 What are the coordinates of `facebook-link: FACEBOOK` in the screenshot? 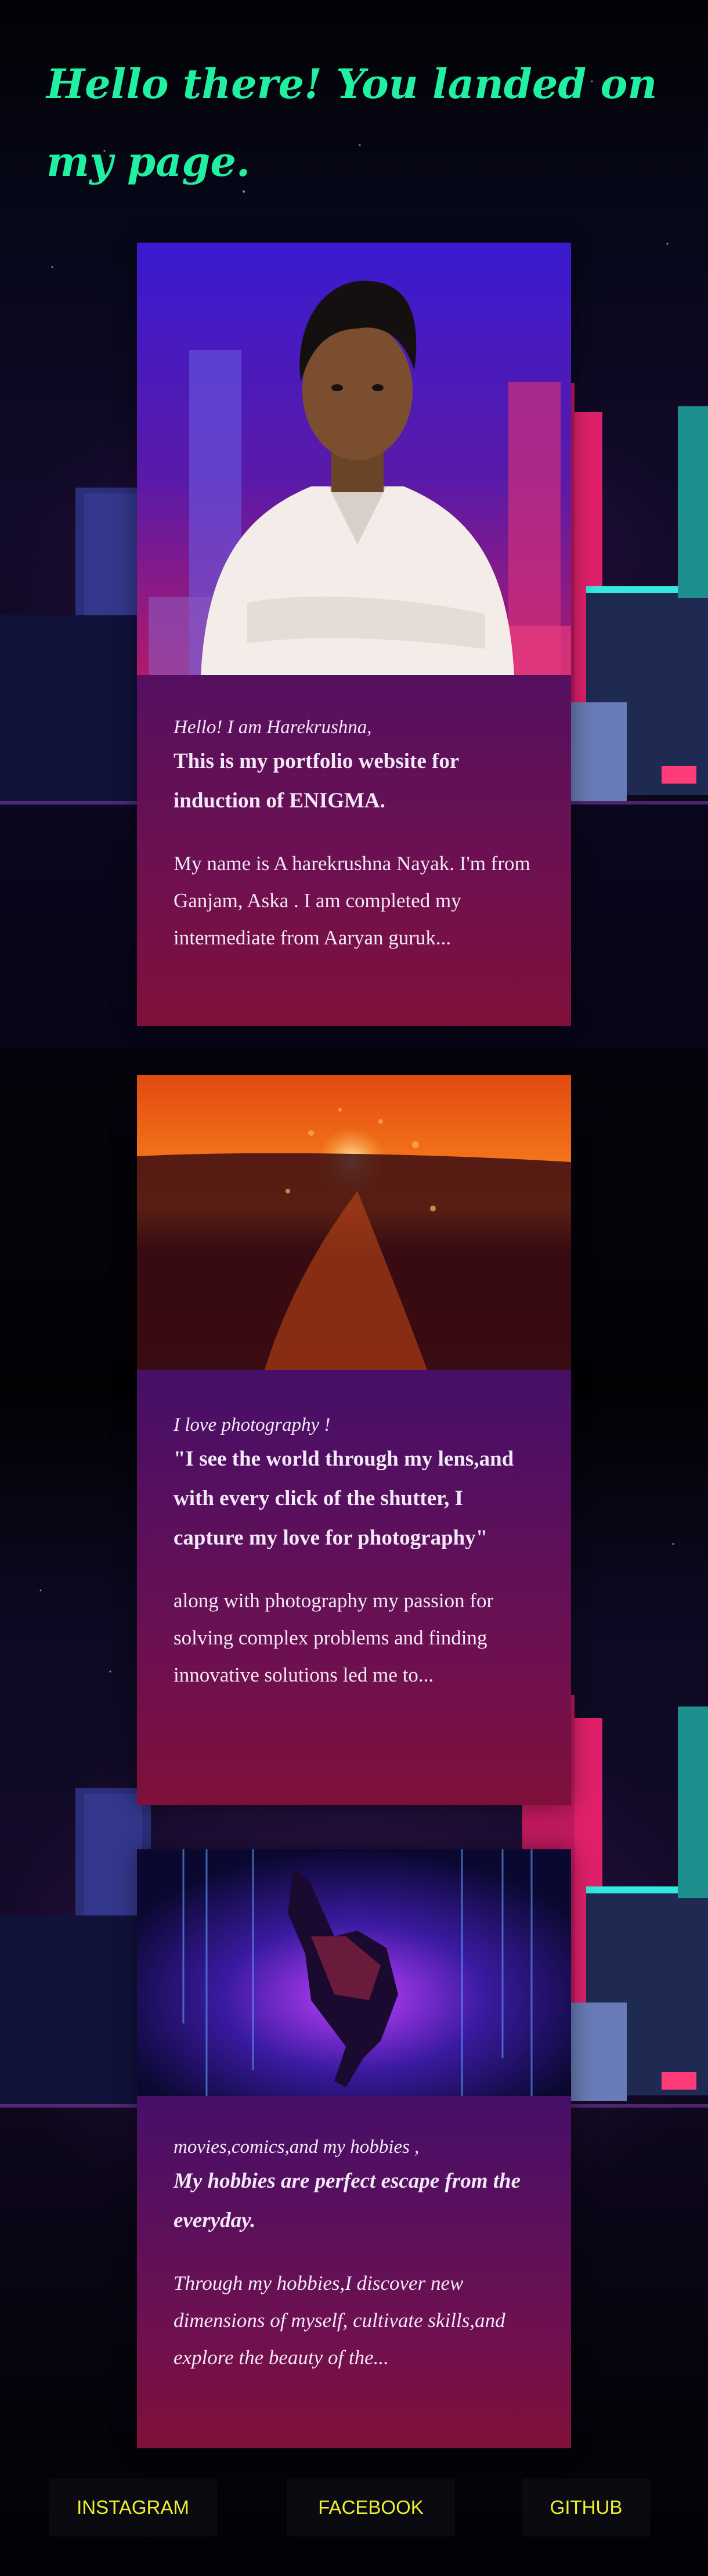 It's located at (371, 2507).